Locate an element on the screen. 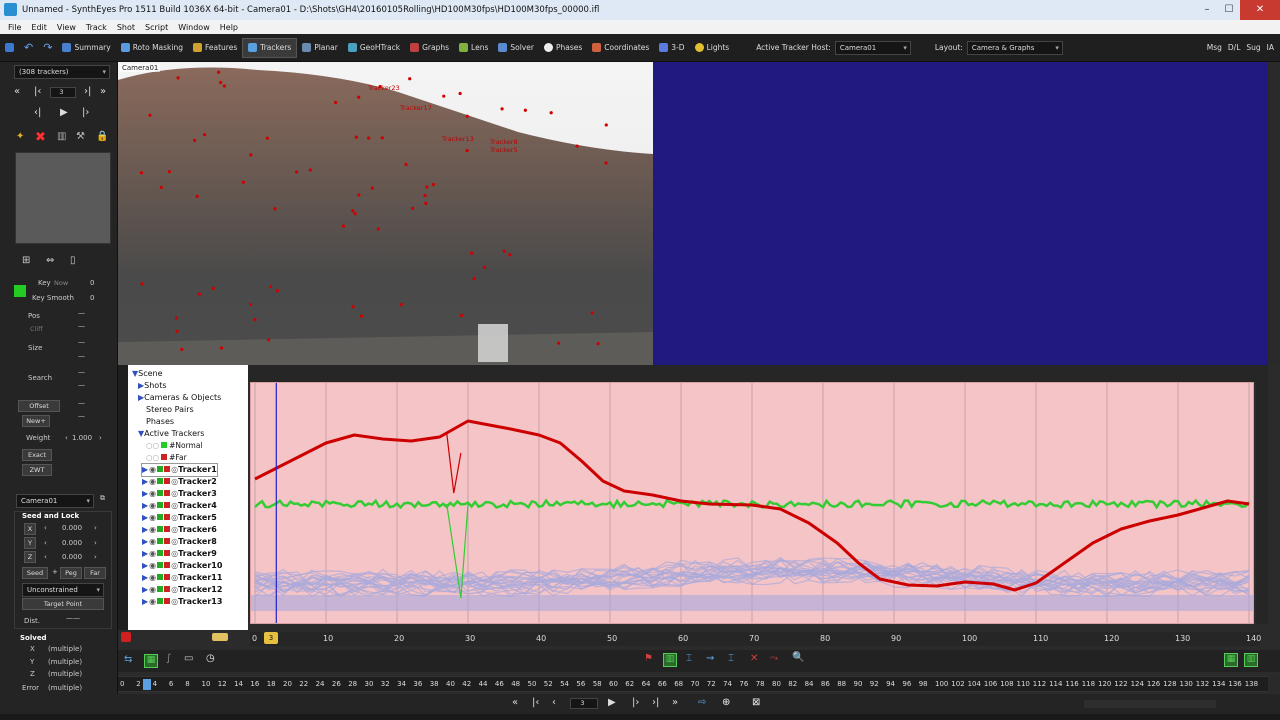  tree-tracker-row: ▶◉ ◎Tracker9 is located at coordinates (179, 554).